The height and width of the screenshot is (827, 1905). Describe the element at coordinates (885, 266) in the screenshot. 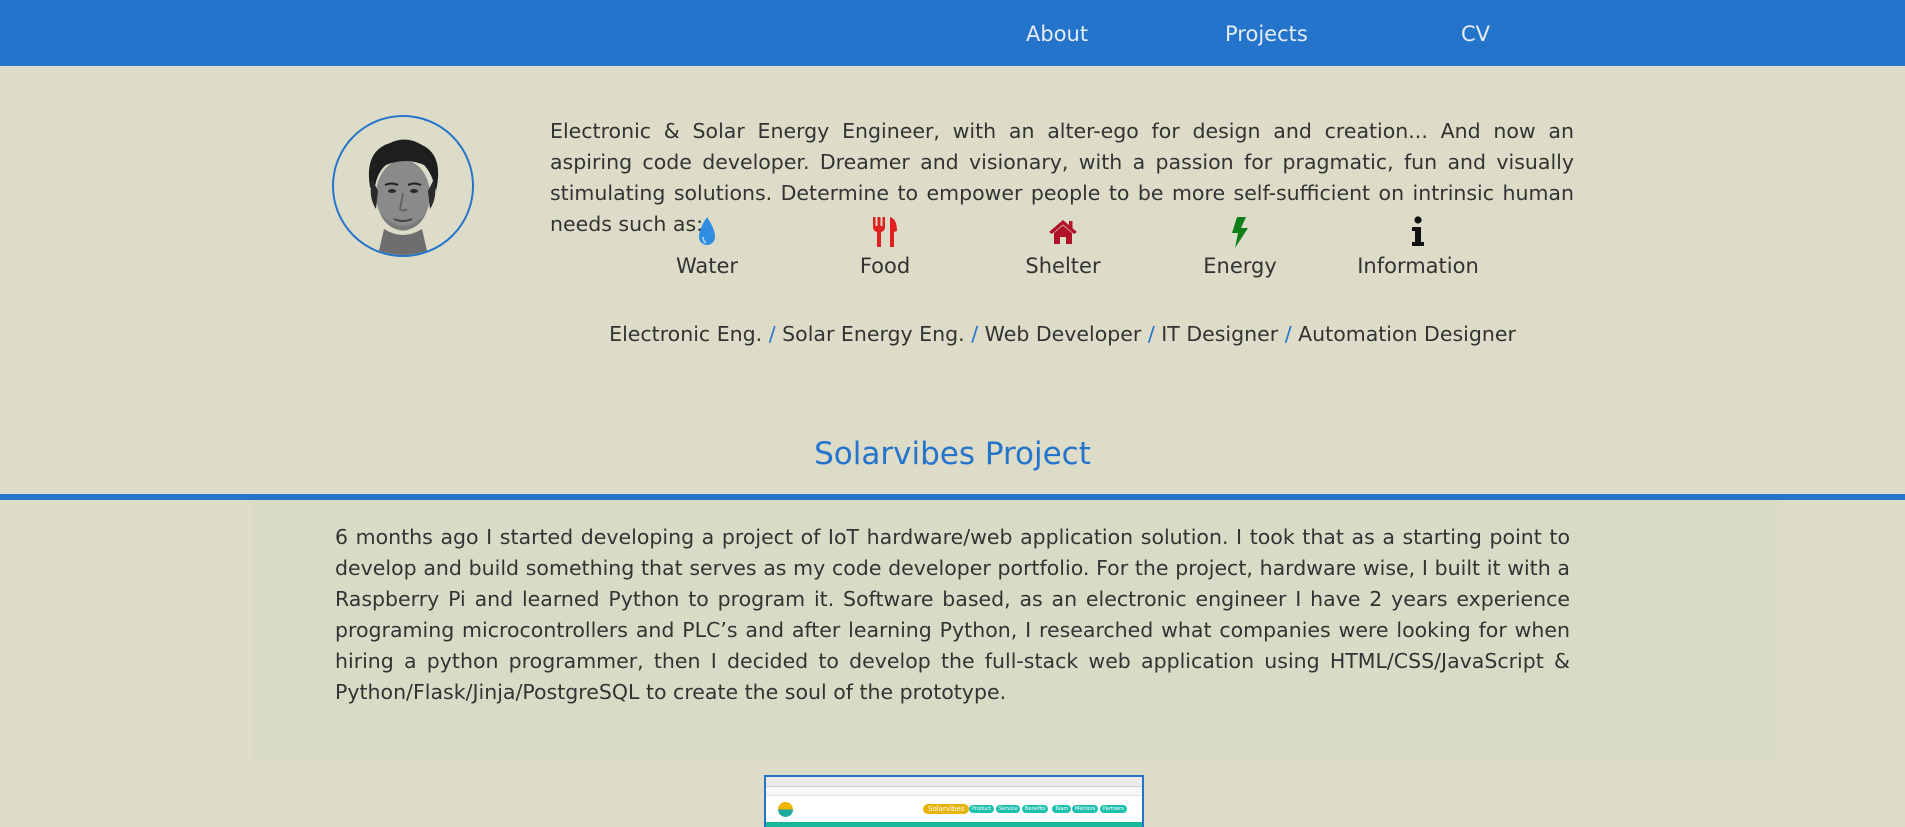

I see `need-label-food: Food` at that location.